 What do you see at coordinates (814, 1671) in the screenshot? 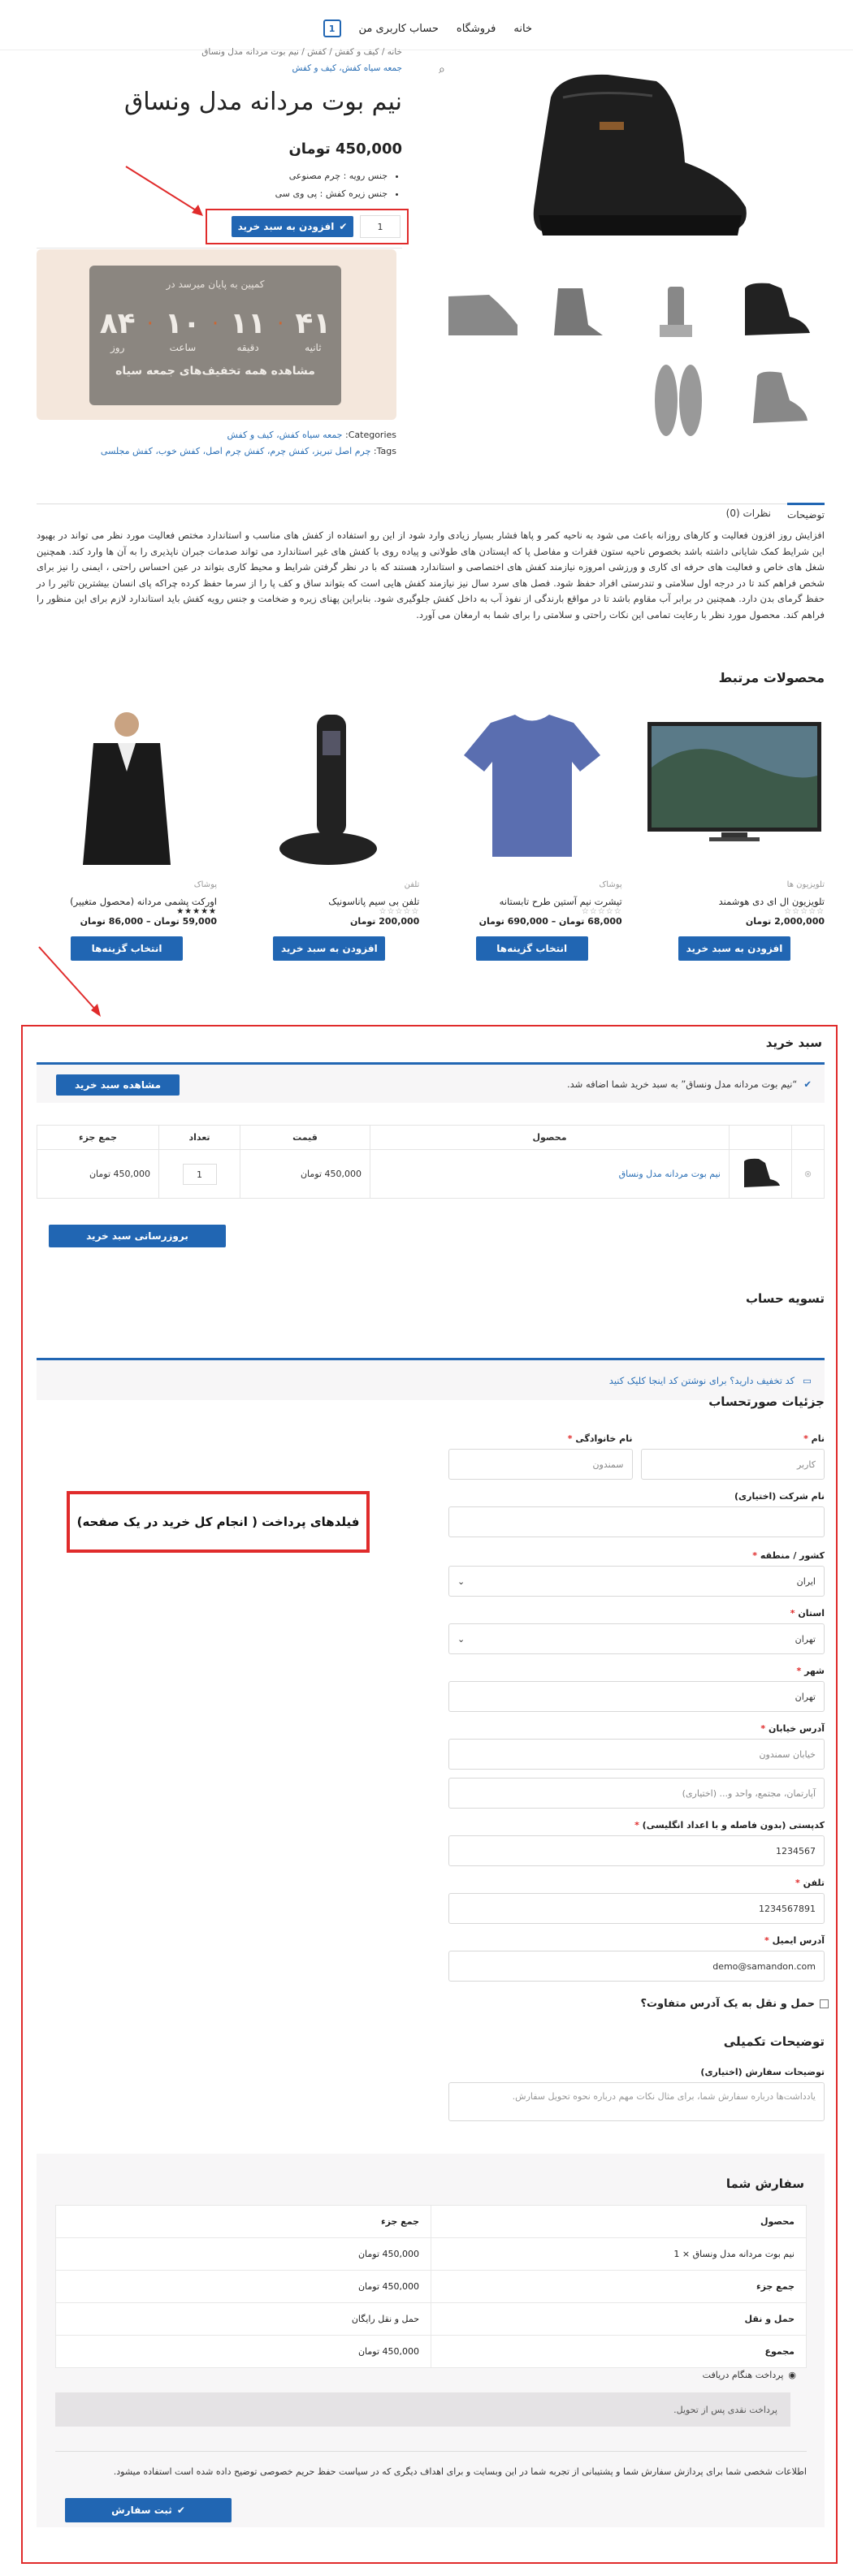
I see `city-label: شهر` at bounding box center [814, 1671].